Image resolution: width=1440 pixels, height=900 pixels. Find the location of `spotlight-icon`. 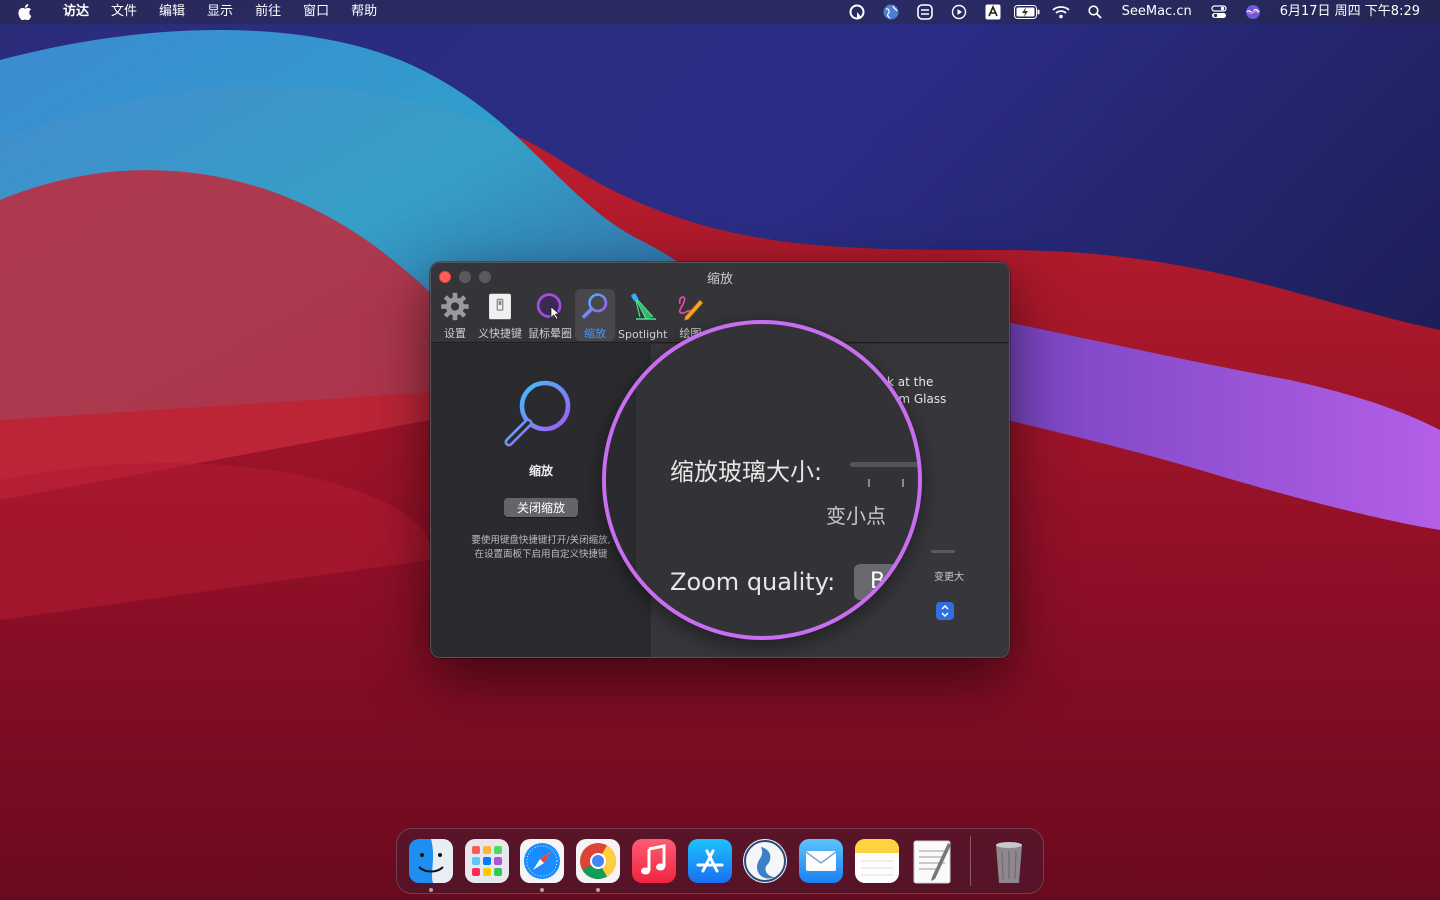

spotlight-icon is located at coordinates (643, 306).